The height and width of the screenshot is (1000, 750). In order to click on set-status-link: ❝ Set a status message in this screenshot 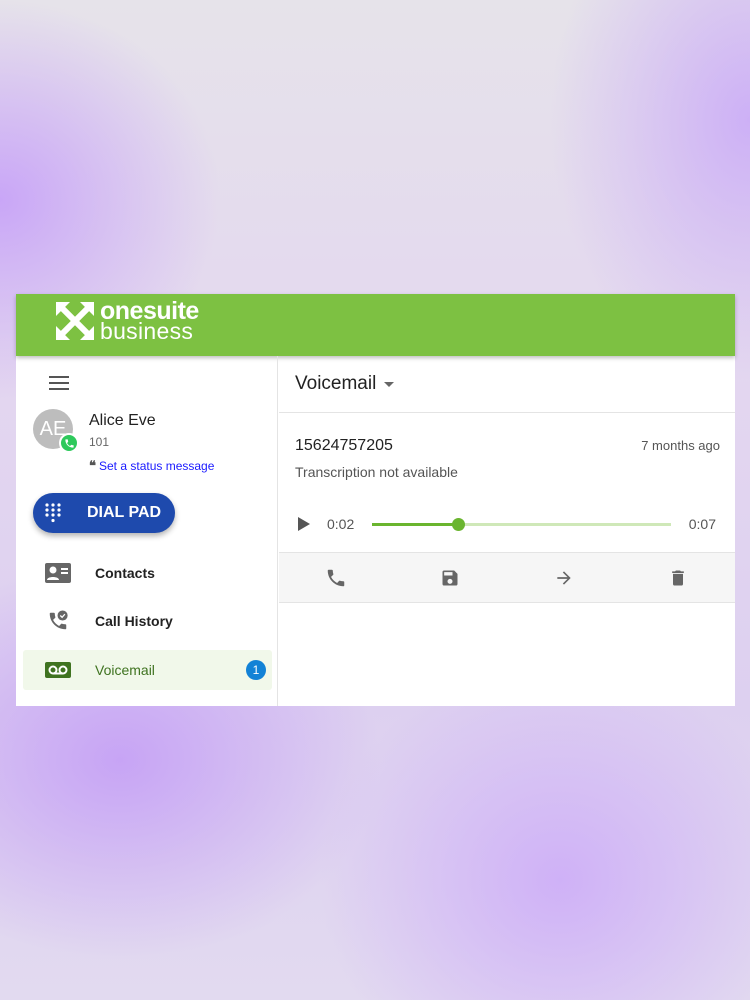, I will do `click(151, 466)`.